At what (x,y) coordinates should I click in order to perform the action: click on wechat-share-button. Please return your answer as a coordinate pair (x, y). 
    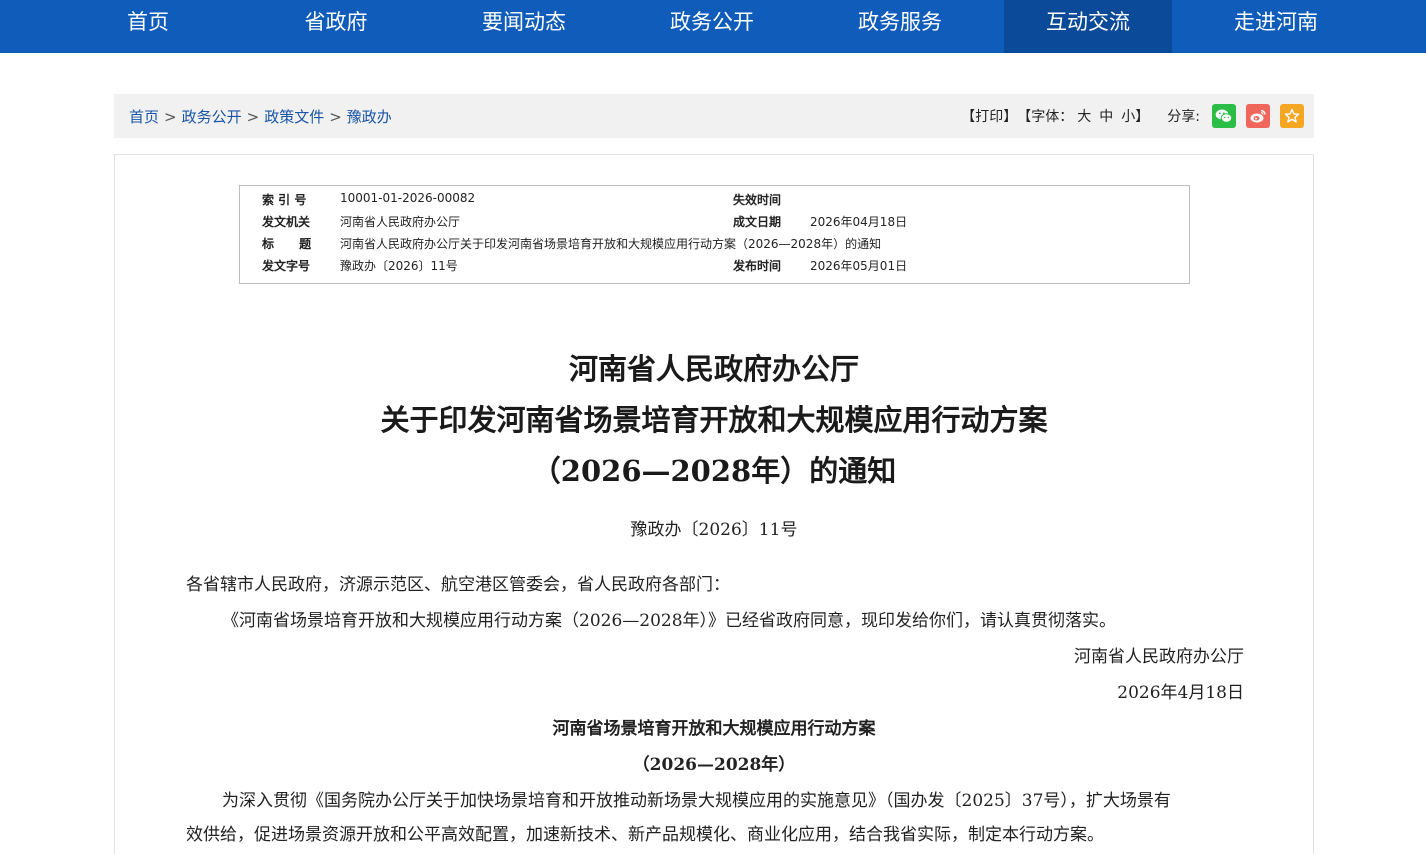
    Looking at the image, I should click on (1224, 116).